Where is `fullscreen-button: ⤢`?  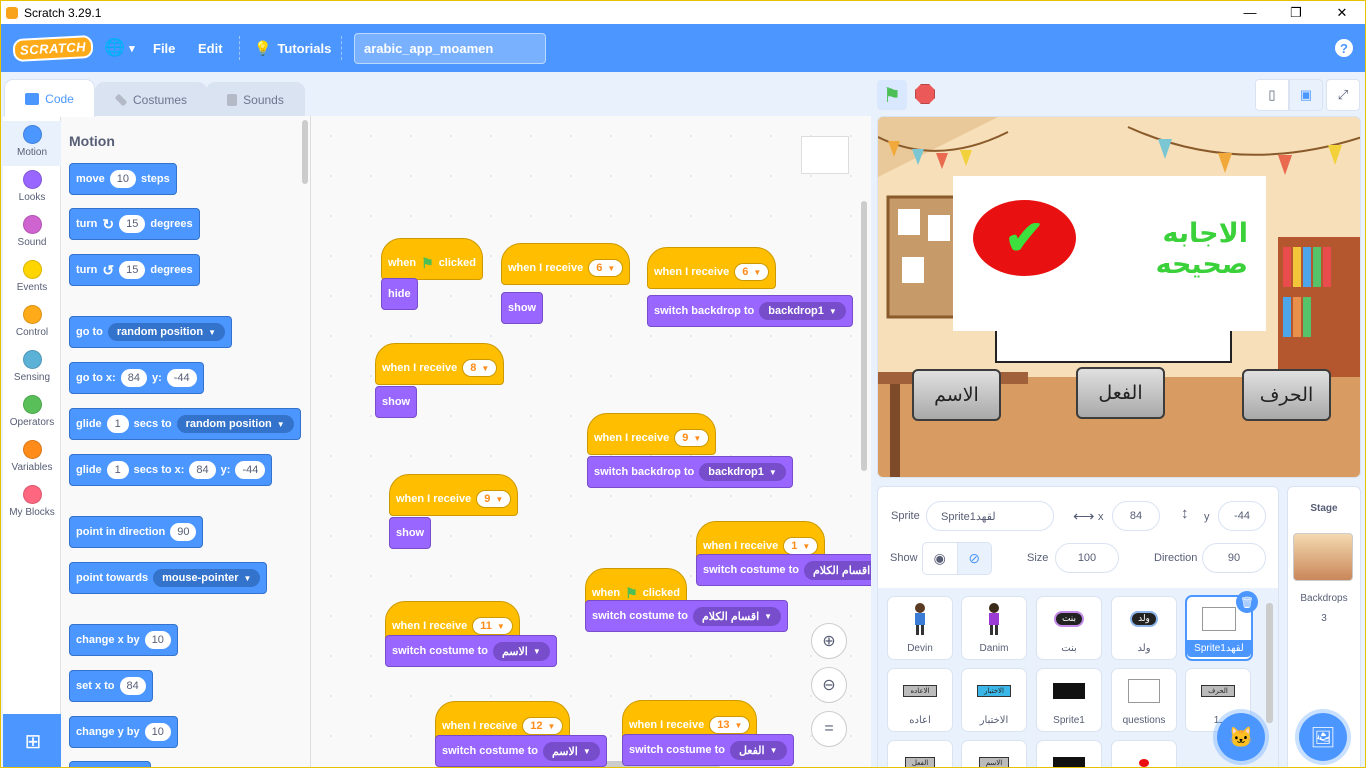
fullscreen-button: ⤢ is located at coordinates (1343, 95).